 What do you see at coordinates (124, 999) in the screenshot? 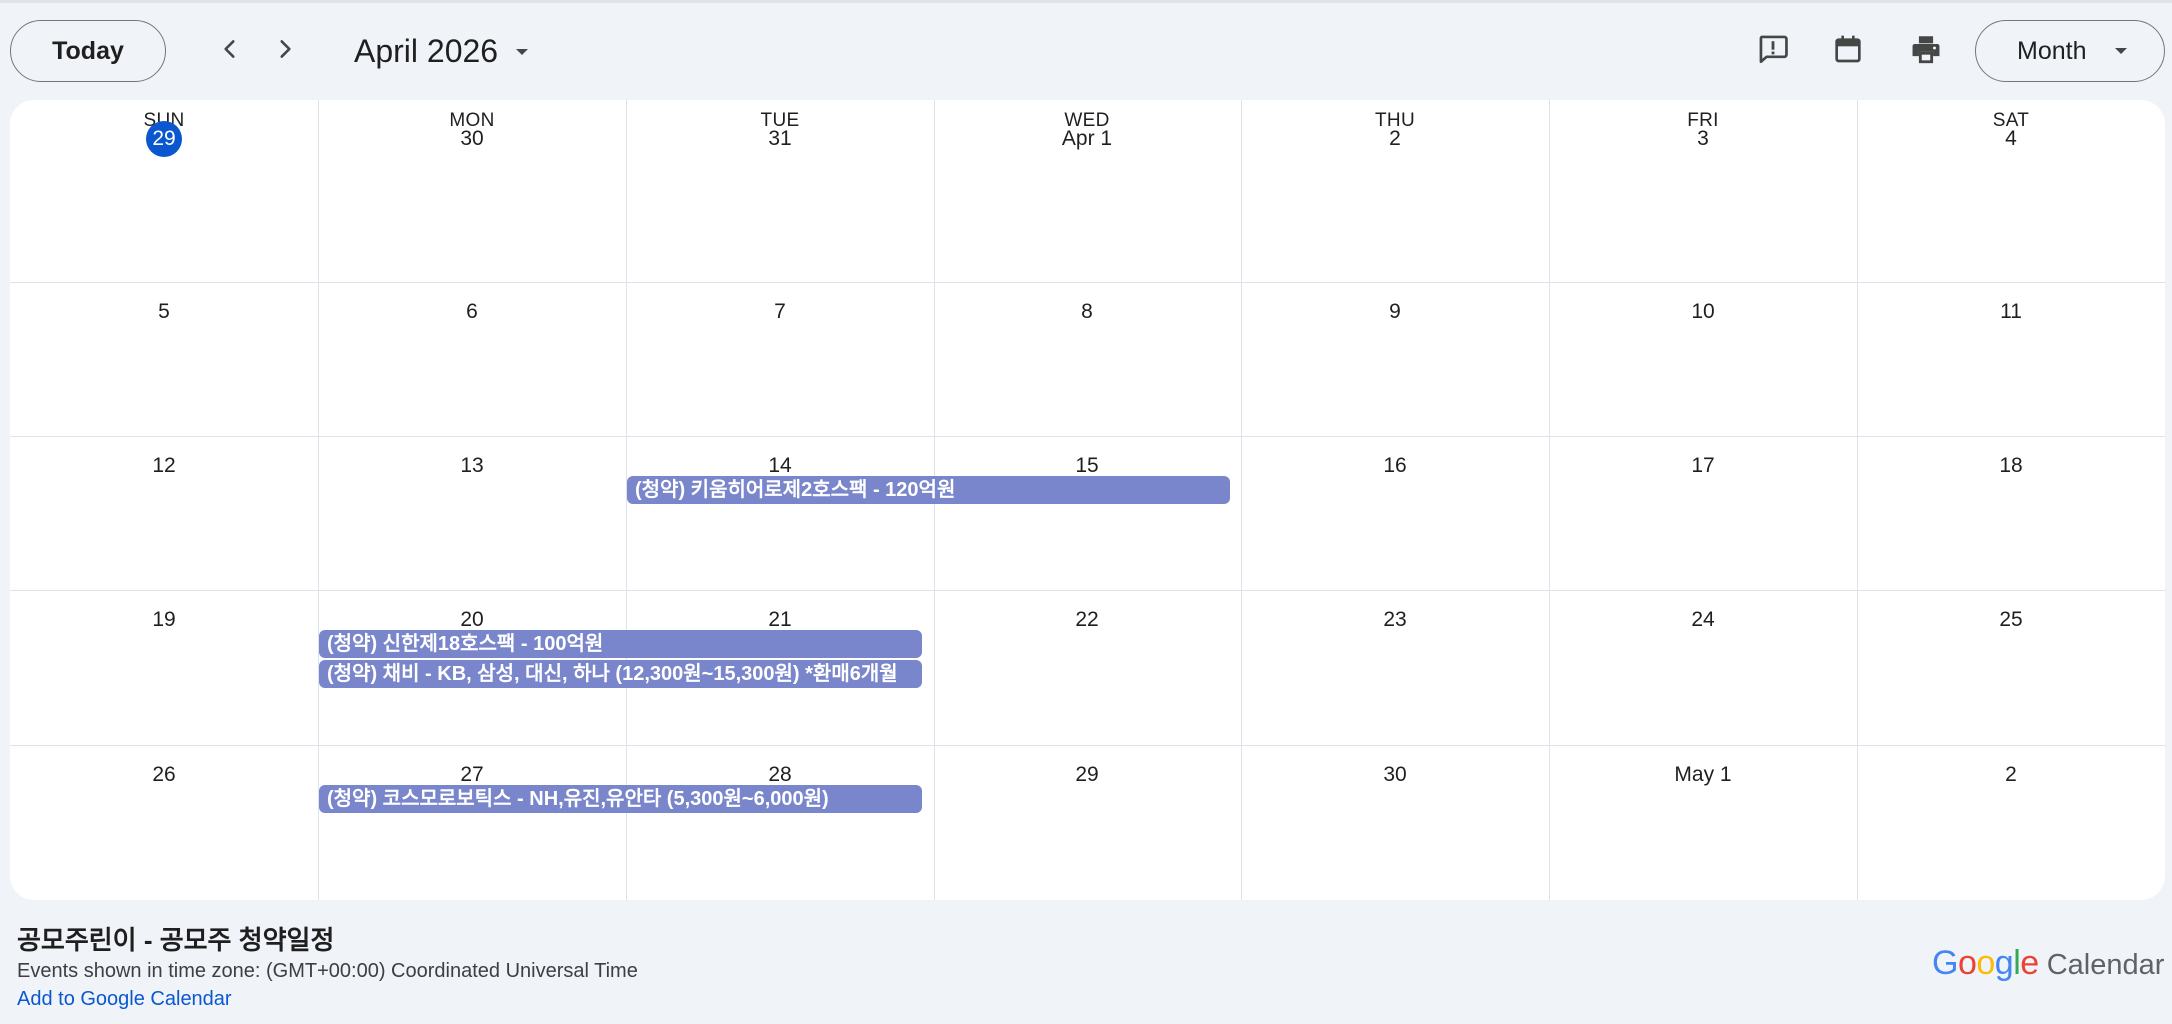
I see `add-to-google-calendar-link: Add to Google Calendar` at bounding box center [124, 999].